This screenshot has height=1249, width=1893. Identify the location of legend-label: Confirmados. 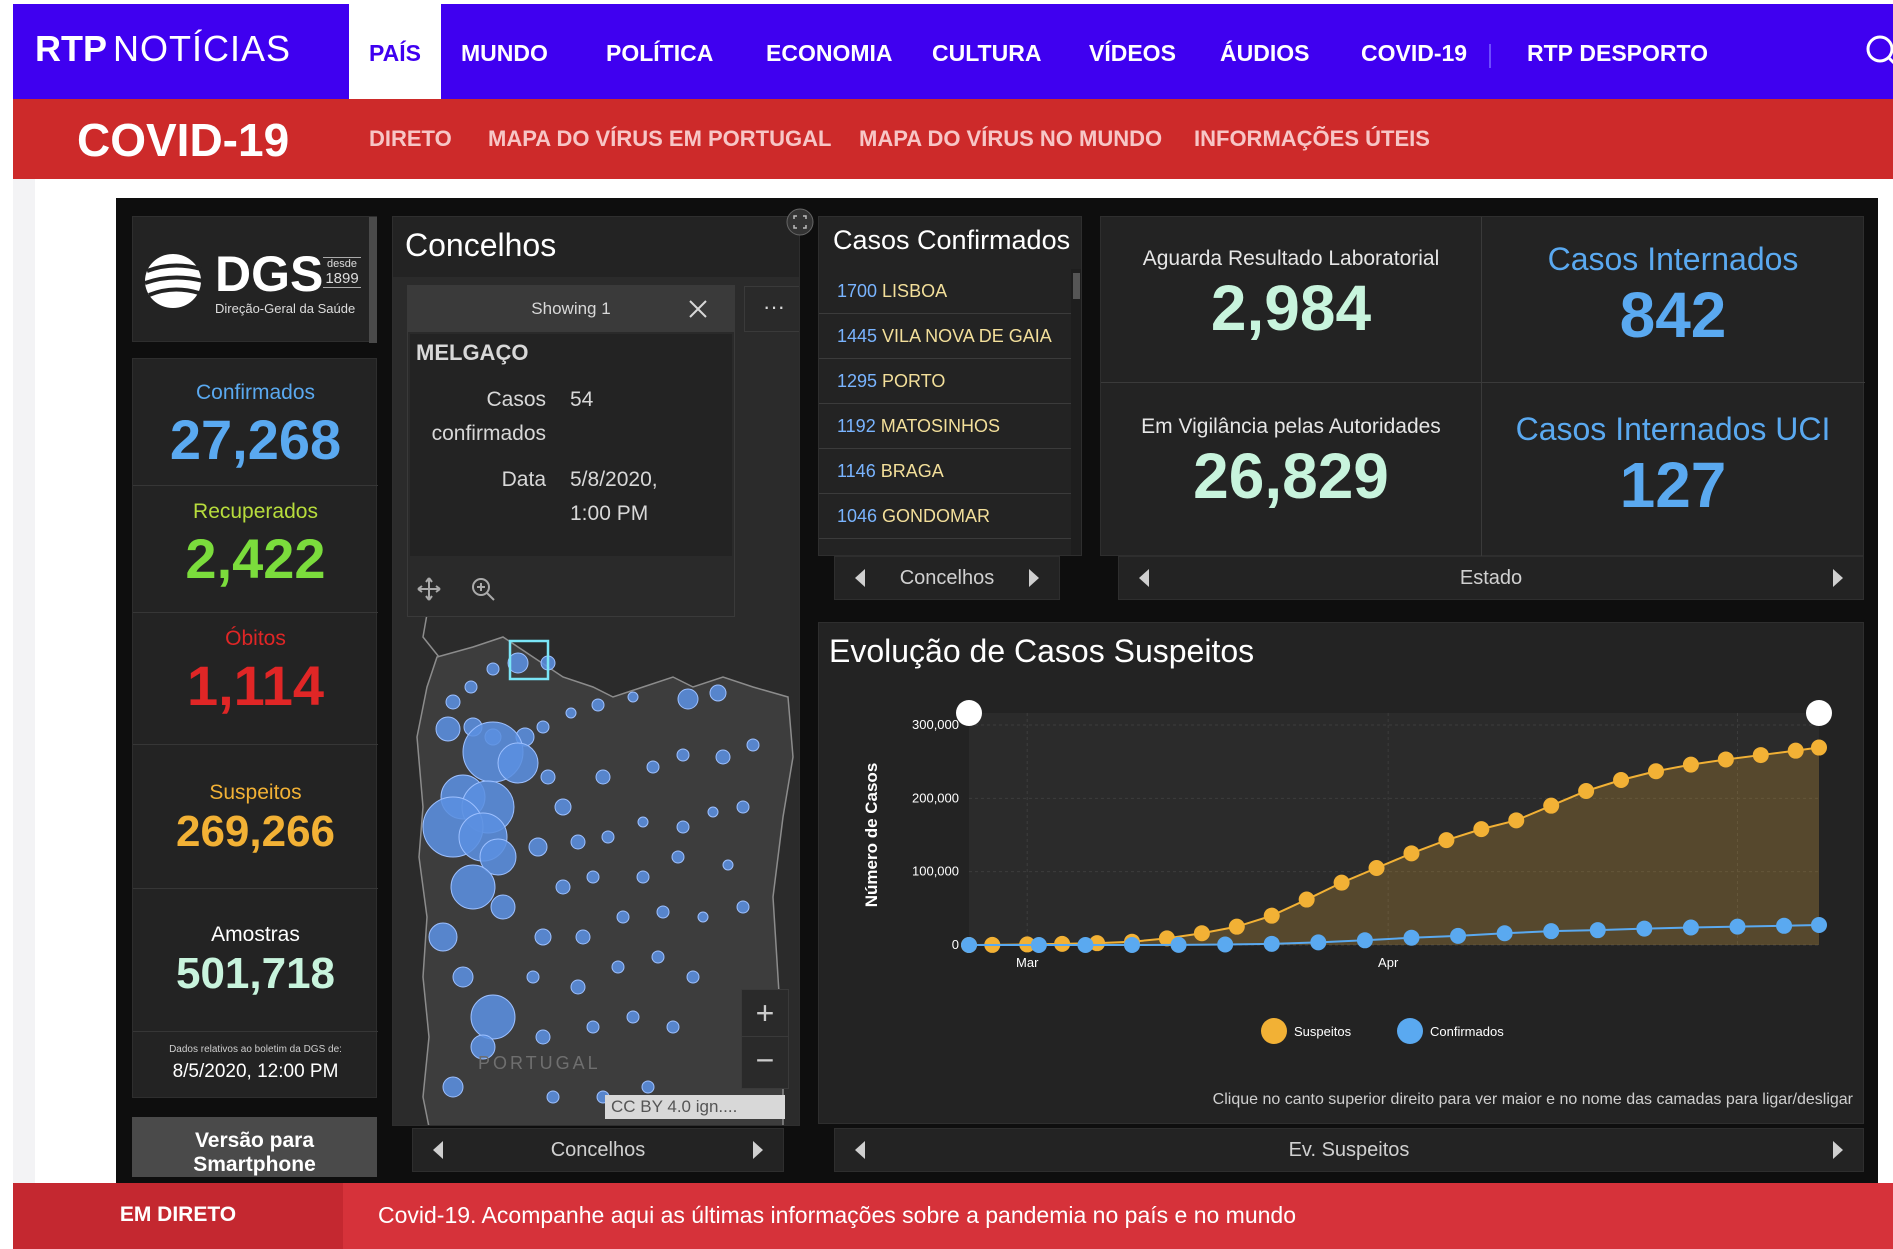
(1467, 1031).